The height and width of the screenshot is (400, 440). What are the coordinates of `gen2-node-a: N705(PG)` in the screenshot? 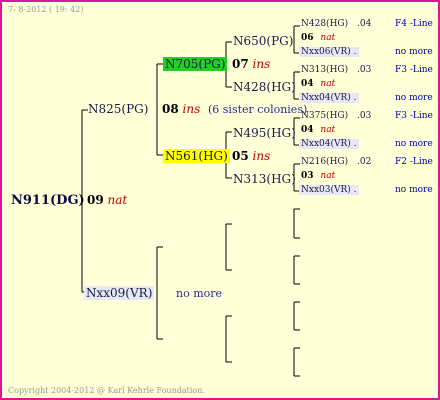 It's located at (195, 64).